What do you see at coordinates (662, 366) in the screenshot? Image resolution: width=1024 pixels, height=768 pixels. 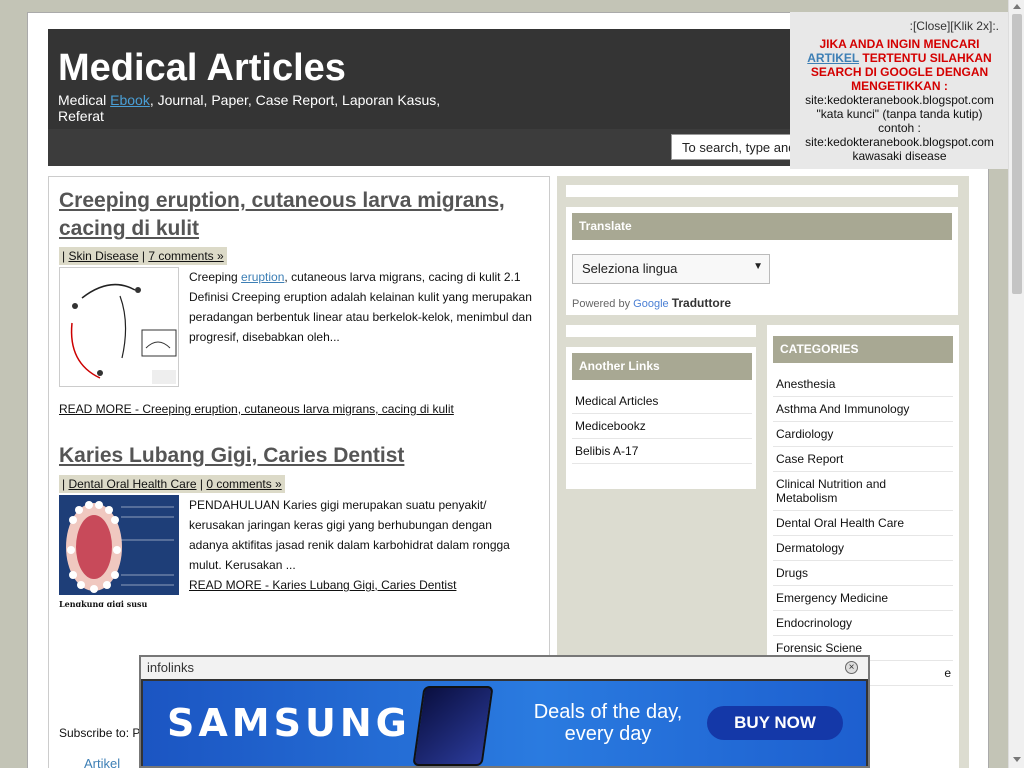 I see `another-links-heading: Another Links` at bounding box center [662, 366].